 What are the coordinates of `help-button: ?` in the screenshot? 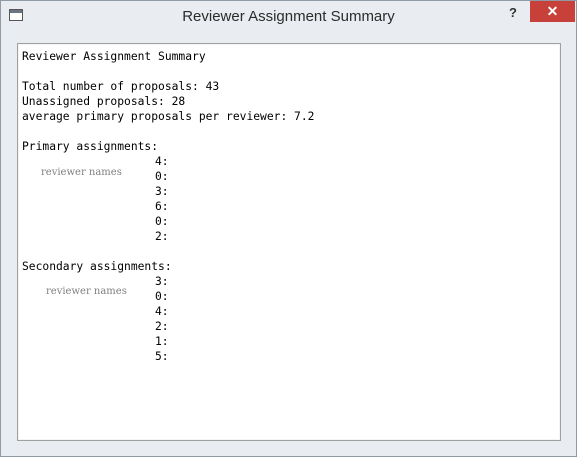 It's located at (513, 13).